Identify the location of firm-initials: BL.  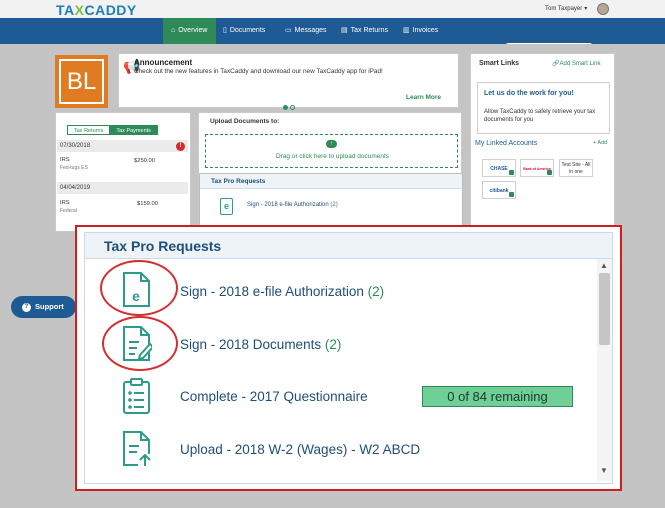
(81, 81).